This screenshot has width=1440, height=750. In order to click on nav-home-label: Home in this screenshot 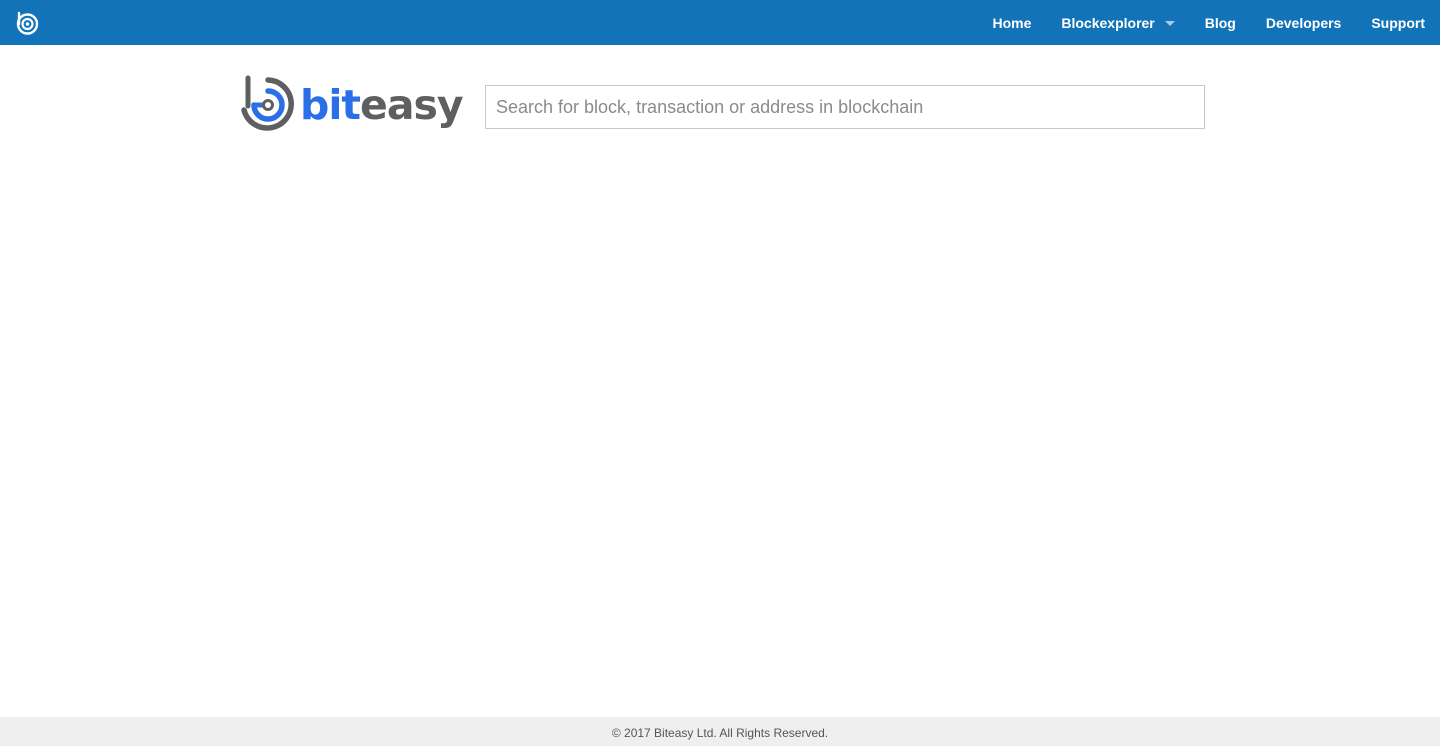, I will do `click(1012, 22)`.